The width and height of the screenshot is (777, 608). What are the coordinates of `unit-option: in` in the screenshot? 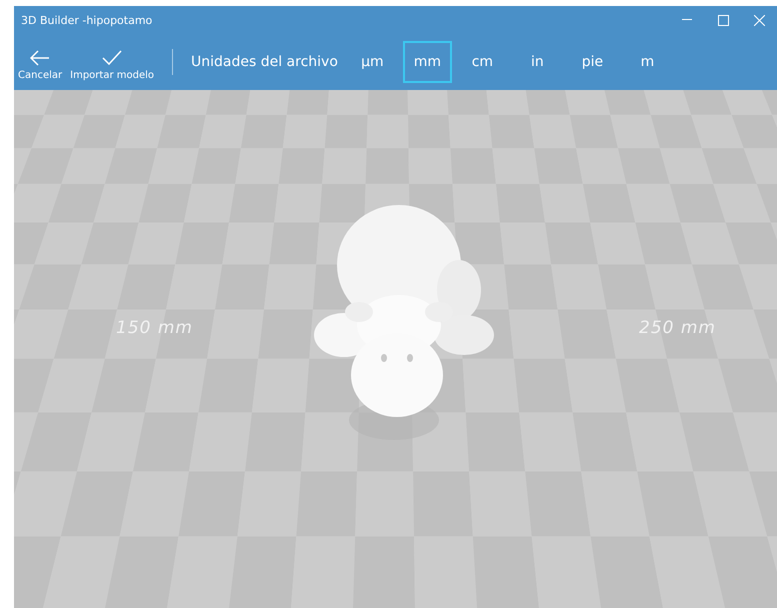 It's located at (537, 62).